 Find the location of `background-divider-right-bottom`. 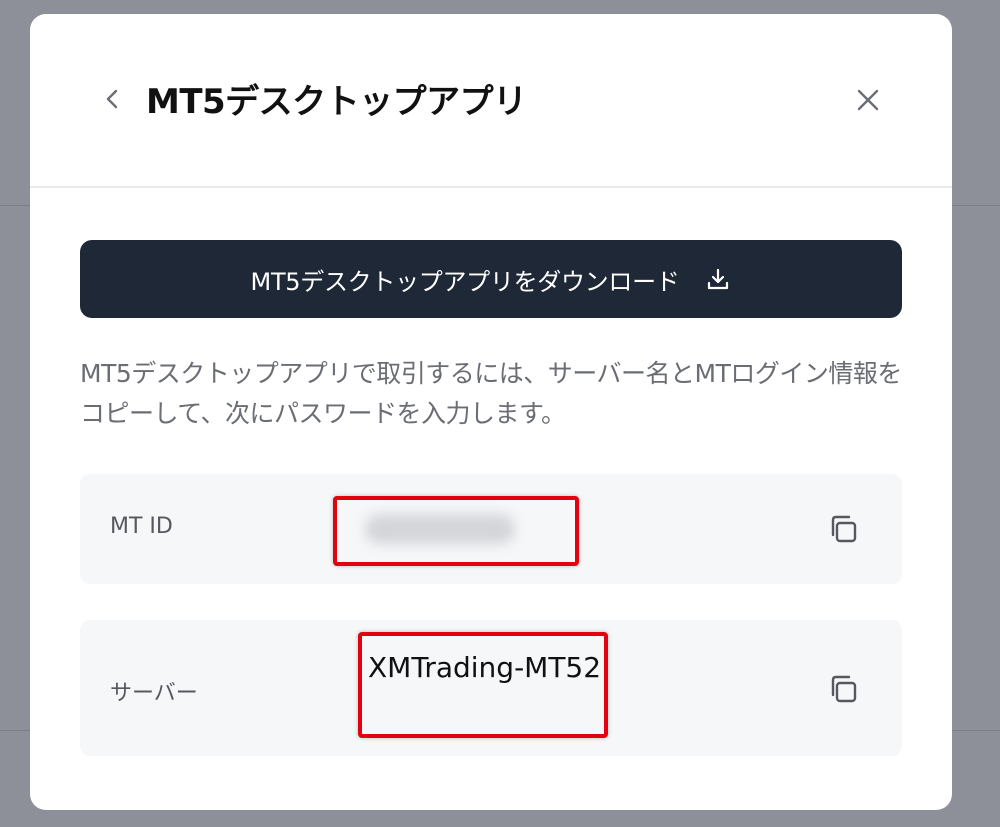

background-divider-right-bottom is located at coordinates (976, 730).